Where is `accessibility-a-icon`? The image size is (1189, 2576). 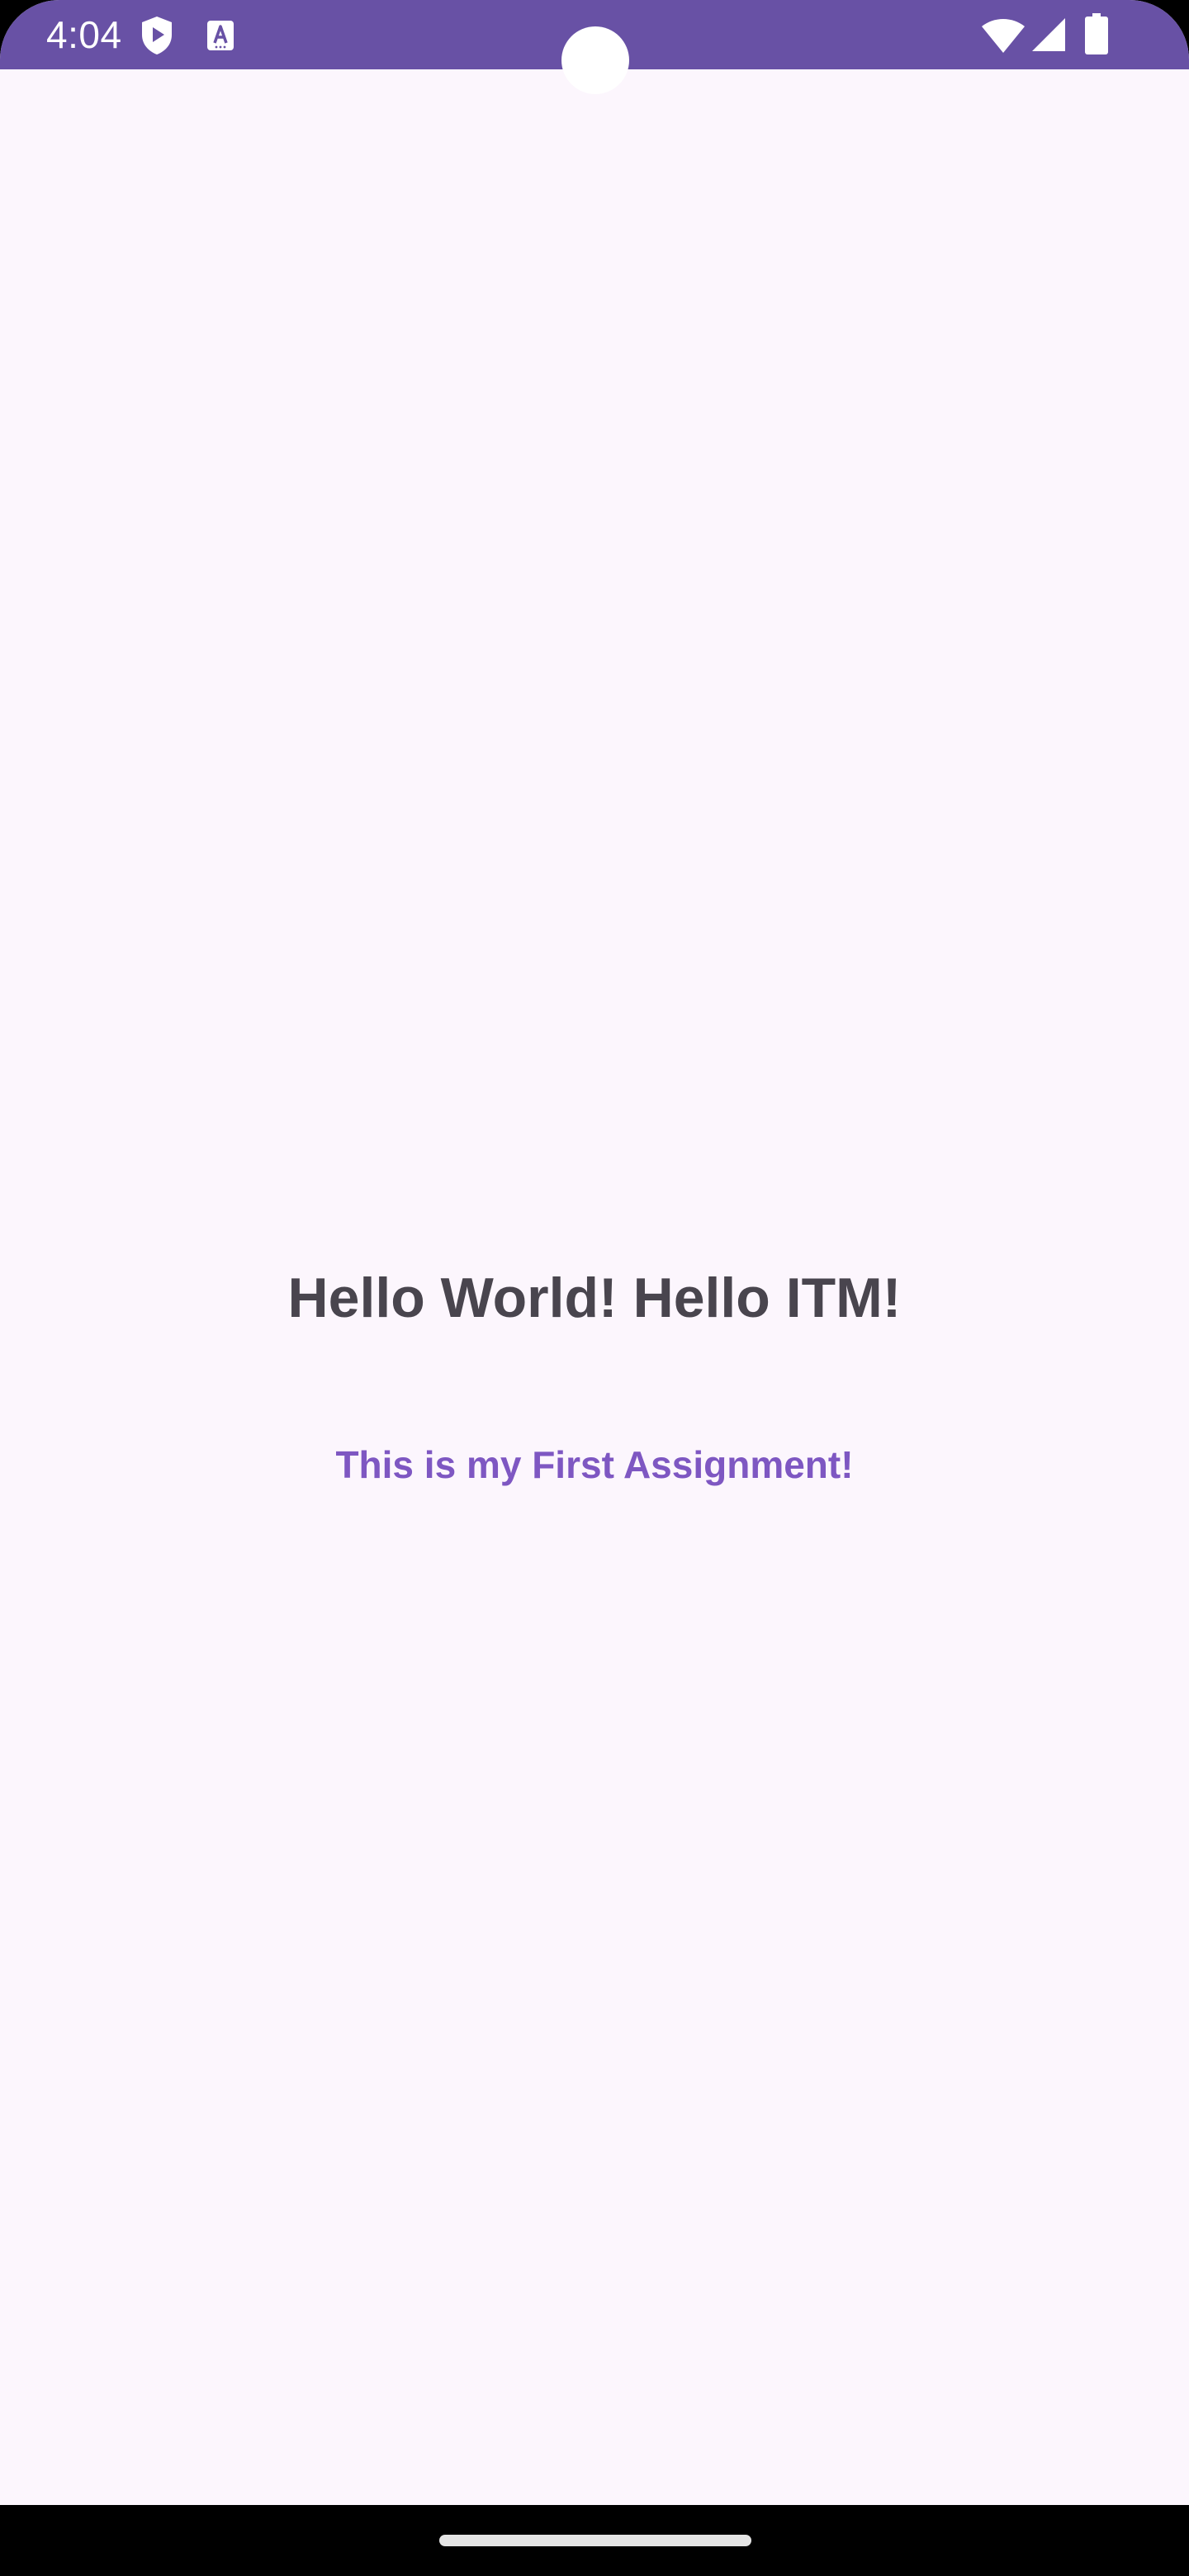
accessibility-a-icon is located at coordinates (220, 35).